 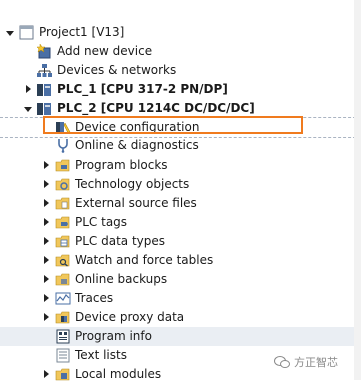 What do you see at coordinates (101, 222) in the screenshot?
I see `tree-item-label: PLC tags` at bounding box center [101, 222].